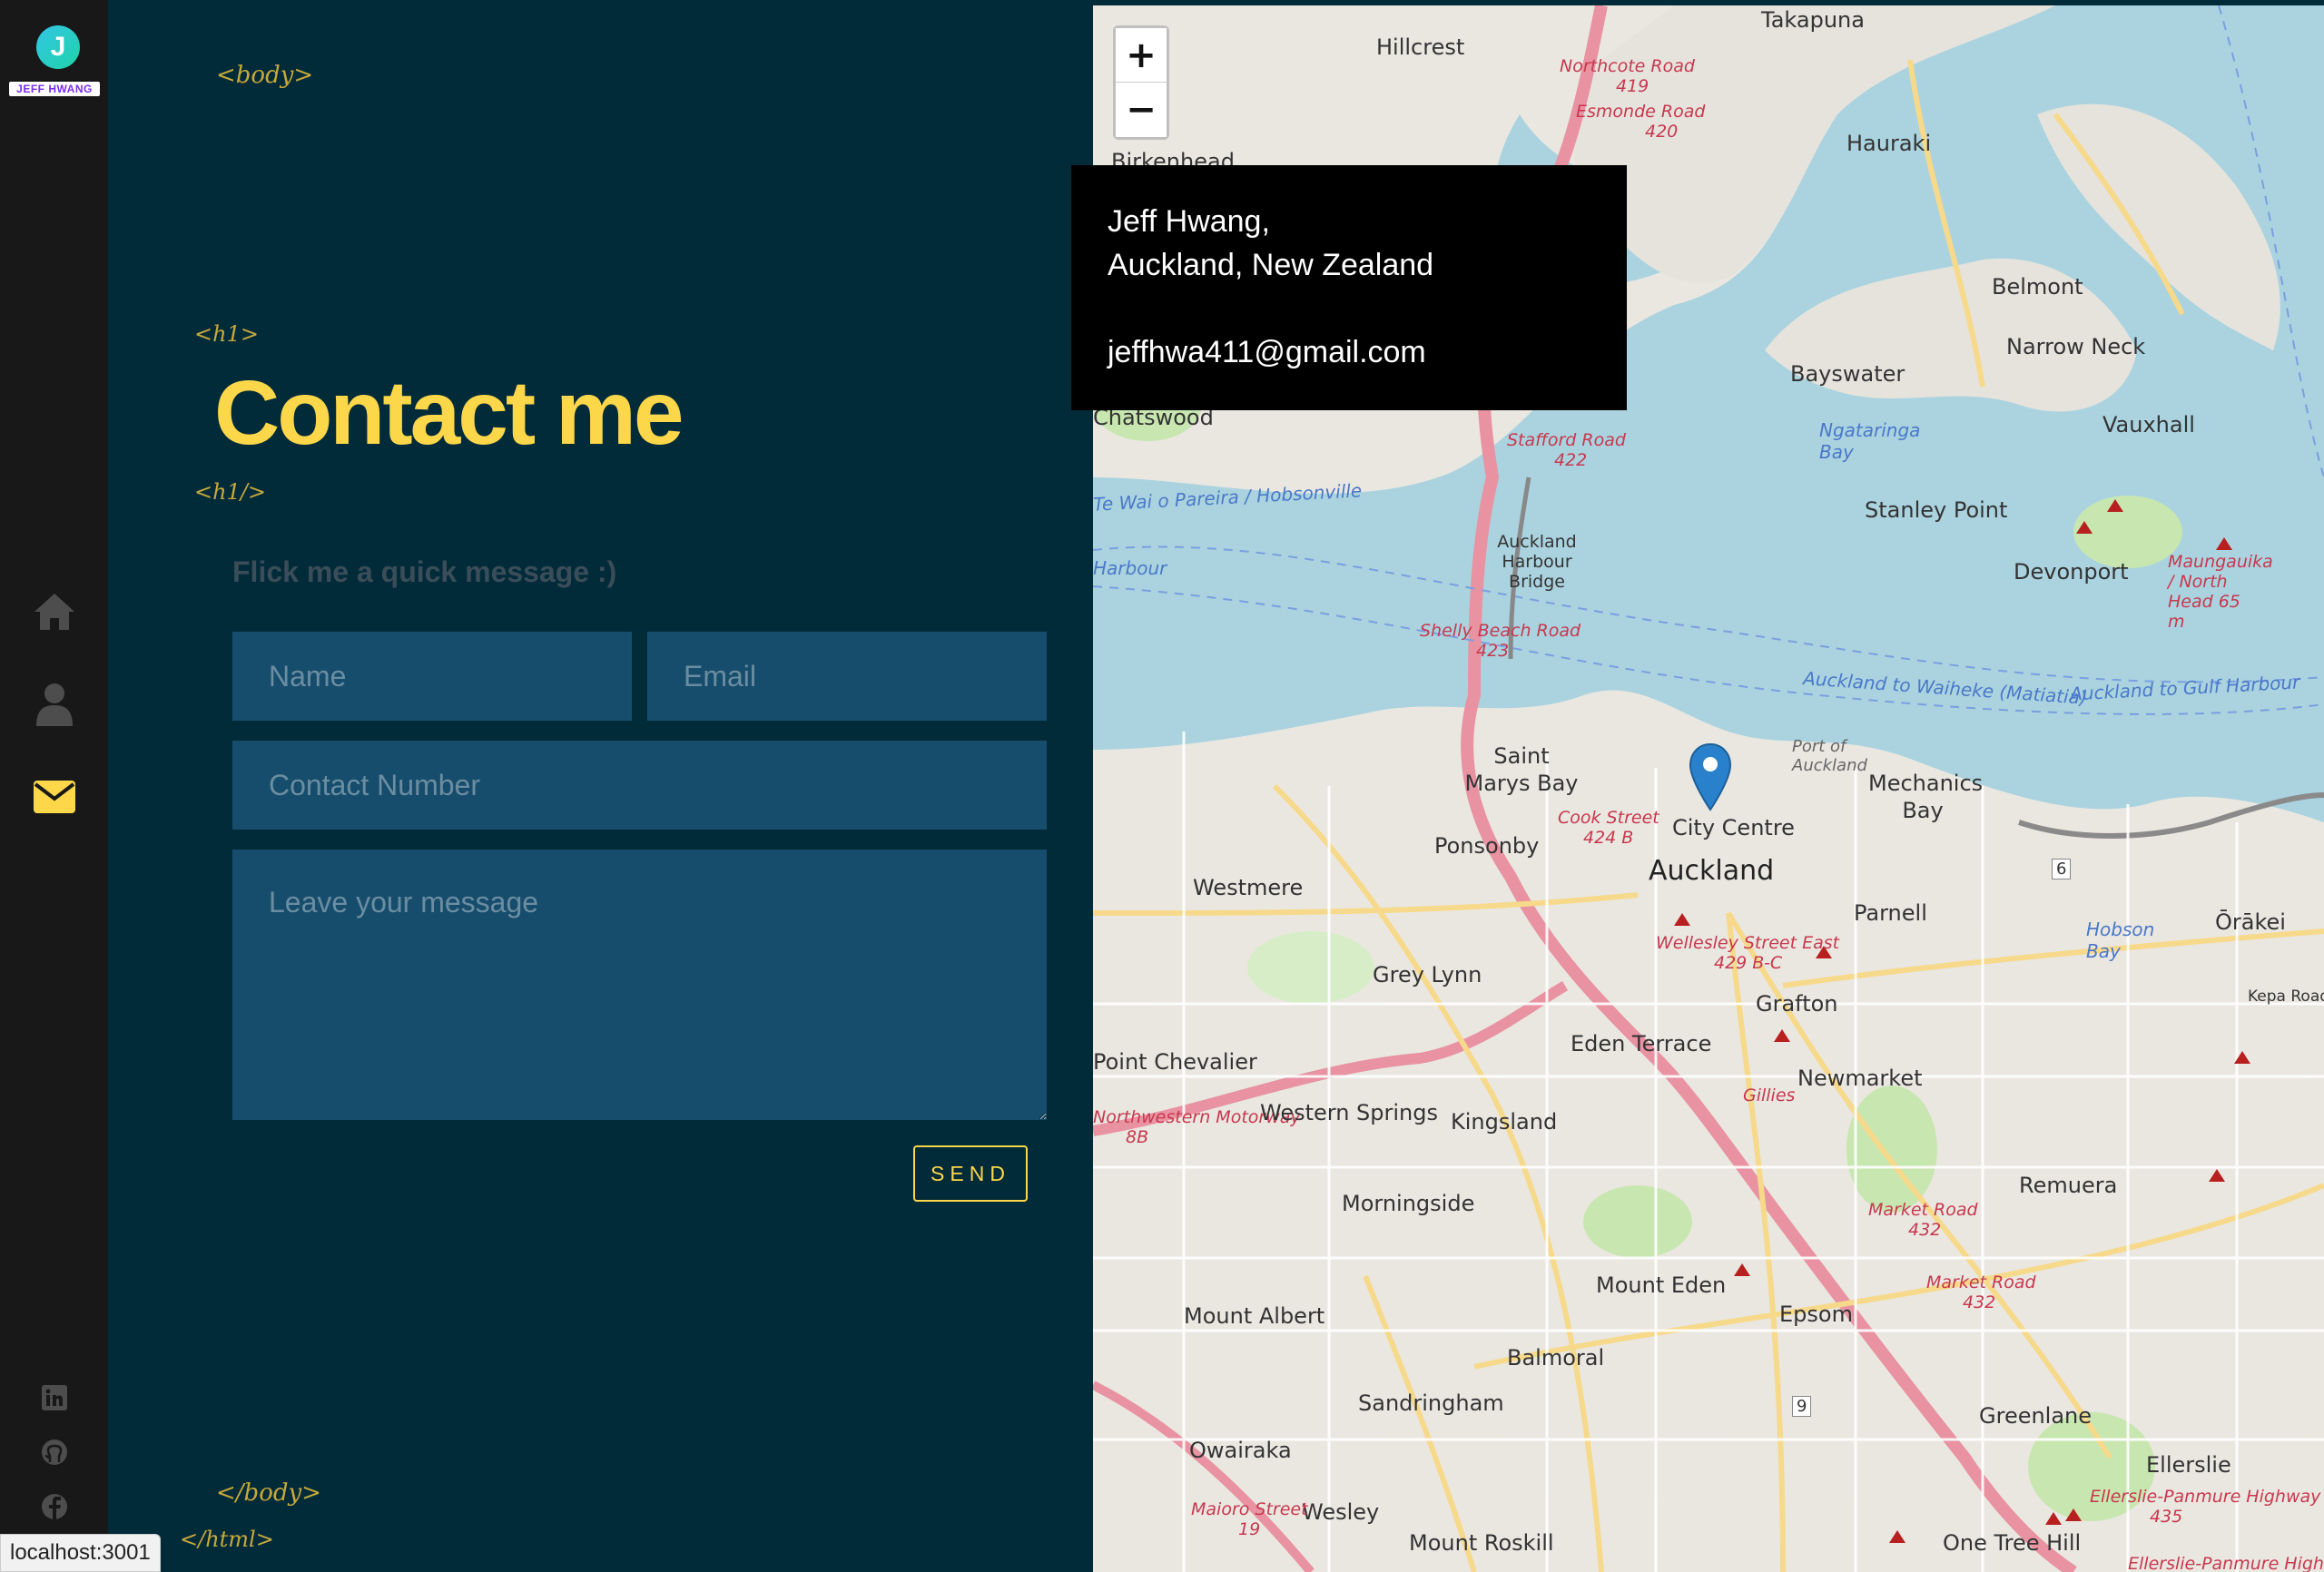 Image resolution: width=2324 pixels, height=1572 pixels. I want to click on map-label: Belmont, so click(2037, 287).